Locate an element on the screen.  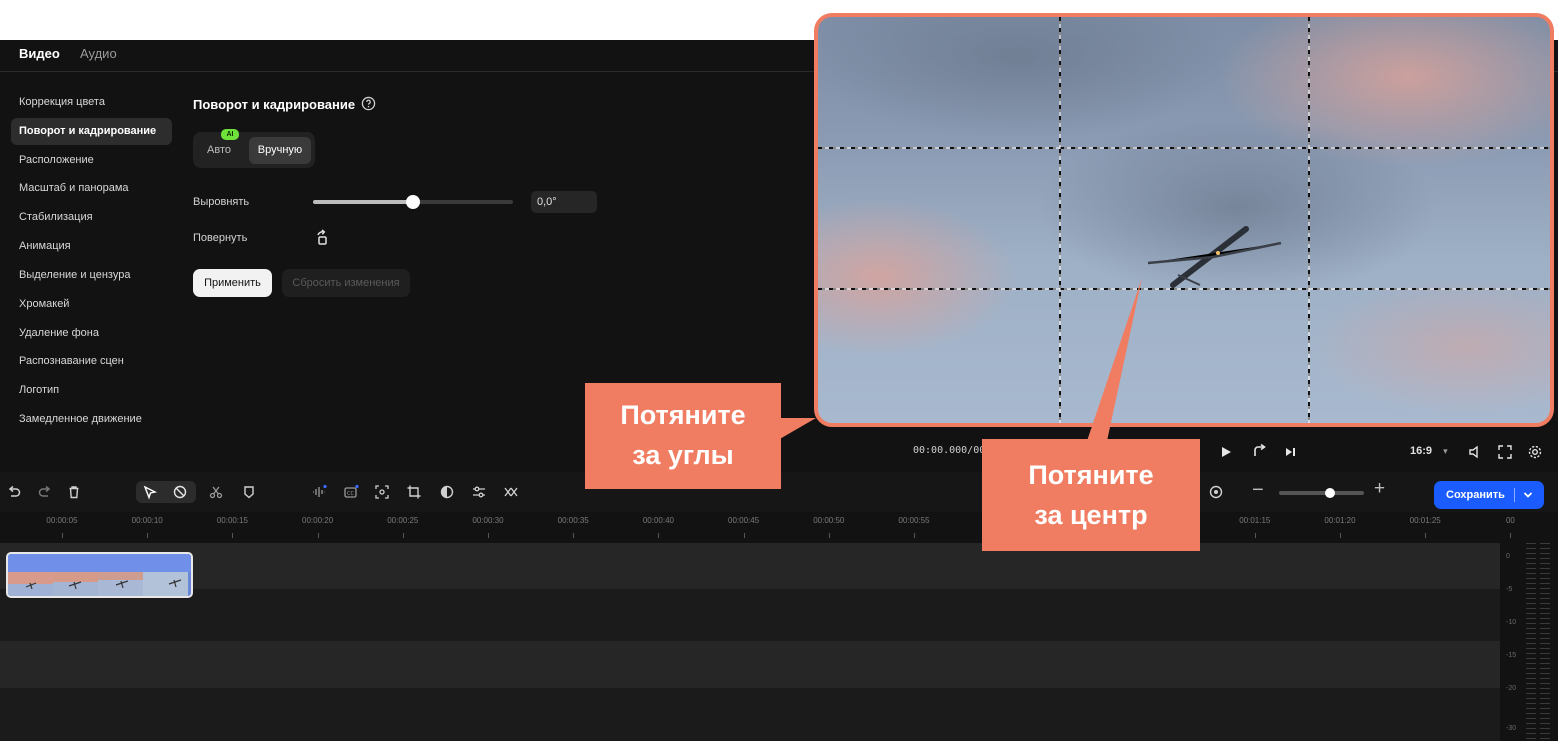
corners-callout-pointer is located at coordinates (797, 429).